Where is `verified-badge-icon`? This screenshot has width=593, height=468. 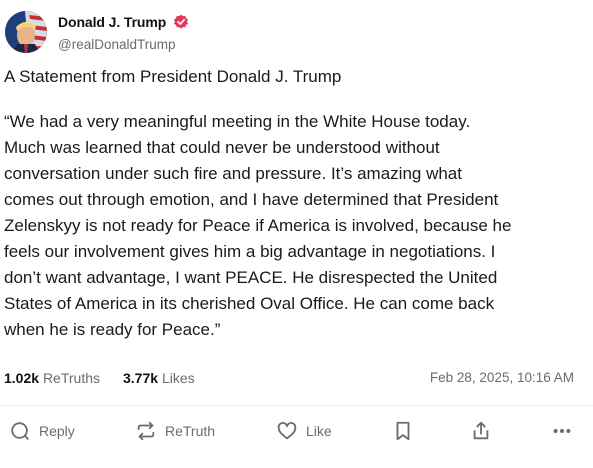 verified-badge-icon is located at coordinates (181, 21).